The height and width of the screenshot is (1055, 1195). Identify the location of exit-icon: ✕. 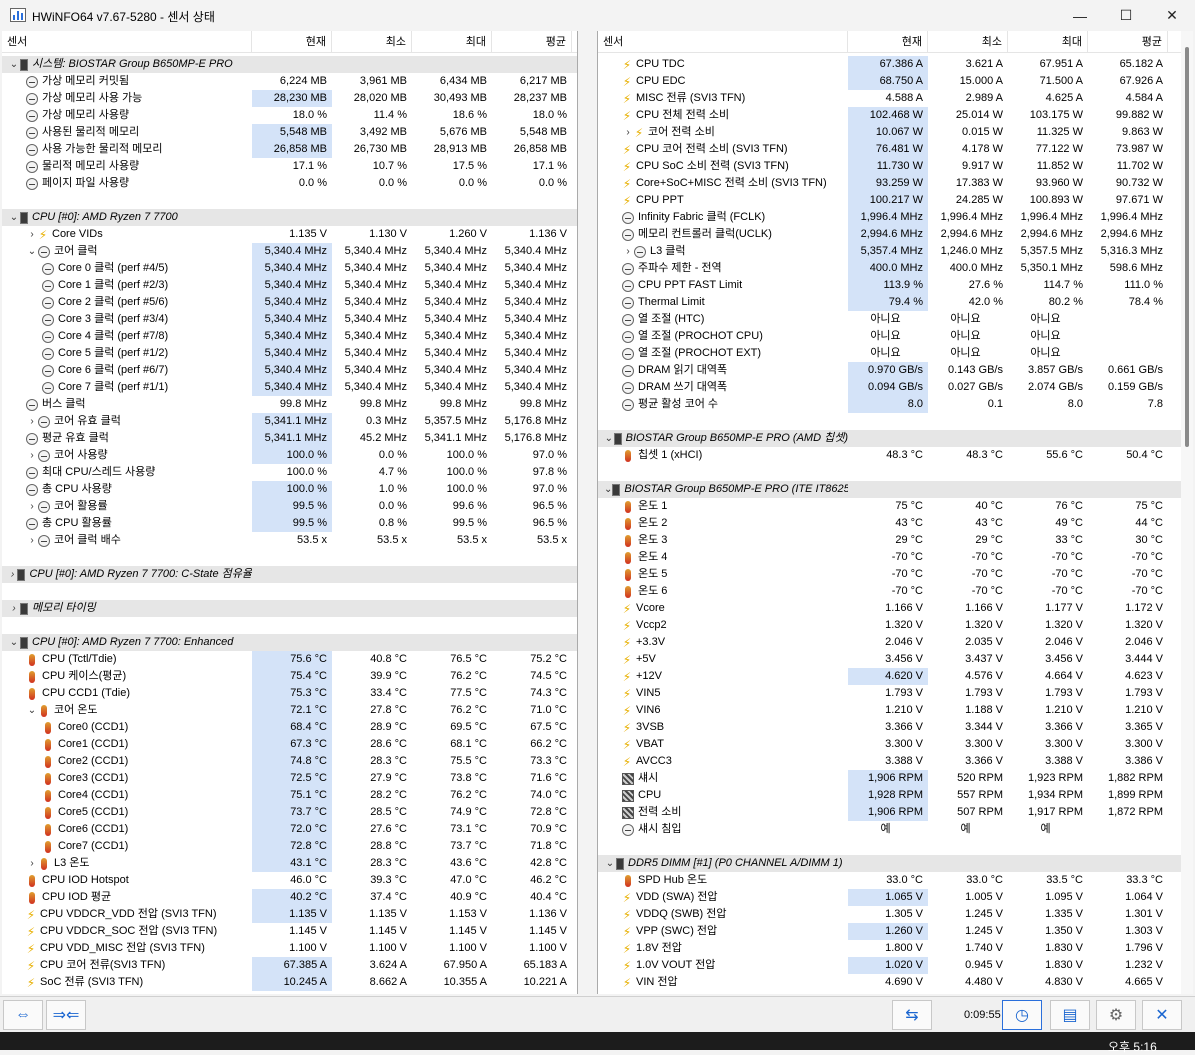
(1162, 1015).